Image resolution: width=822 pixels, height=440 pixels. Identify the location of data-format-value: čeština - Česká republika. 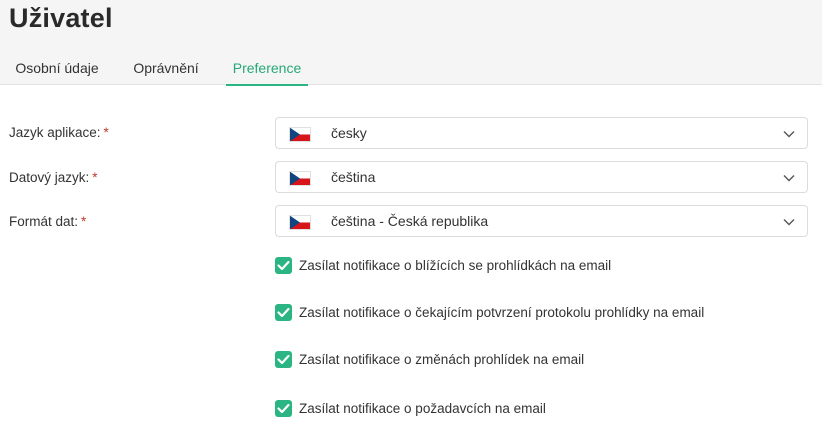
(410, 221).